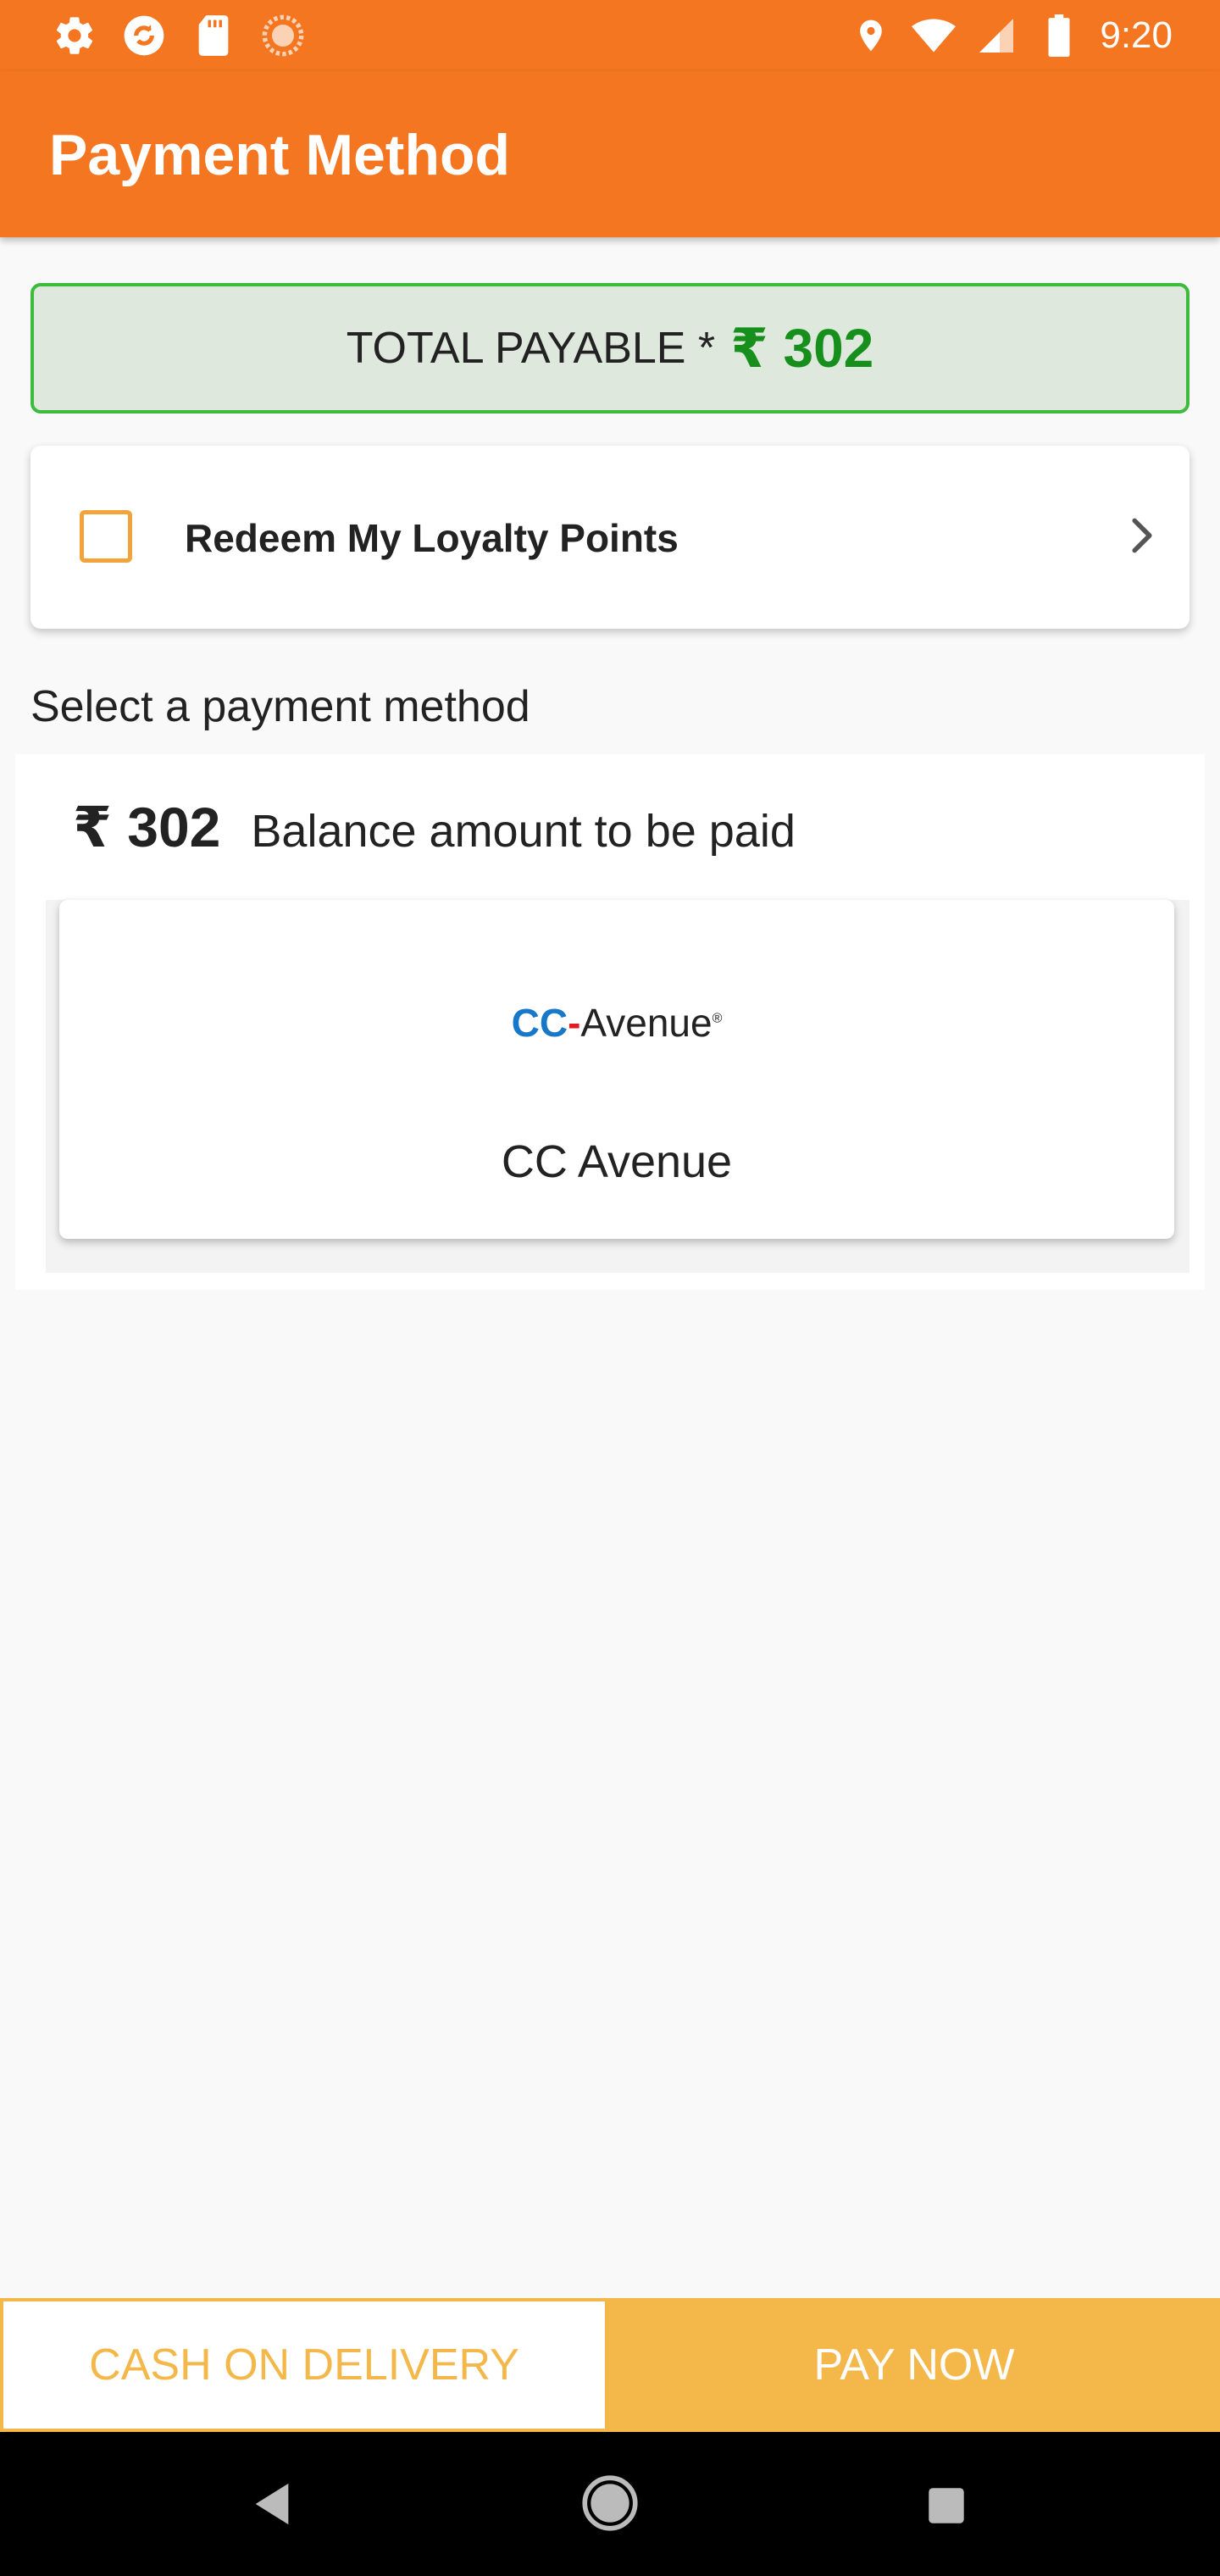 This screenshot has width=1220, height=2576. I want to click on redeem-loyalty-checkbox, so click(106, 536).